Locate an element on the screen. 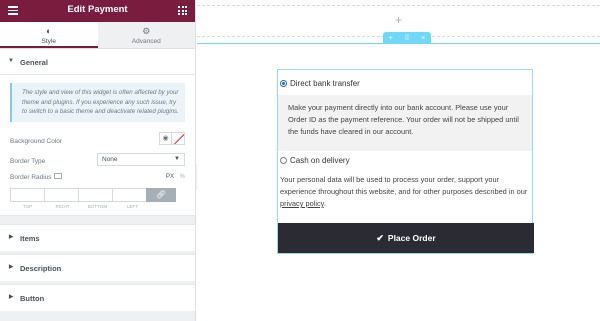  border-radius-label: Border Radius is located at coordinates (31, 177).